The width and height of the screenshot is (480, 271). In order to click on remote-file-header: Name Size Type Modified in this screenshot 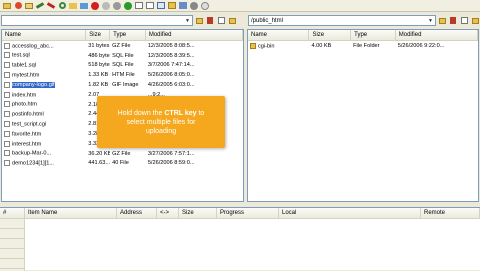, I will do `click(363, 35)`.